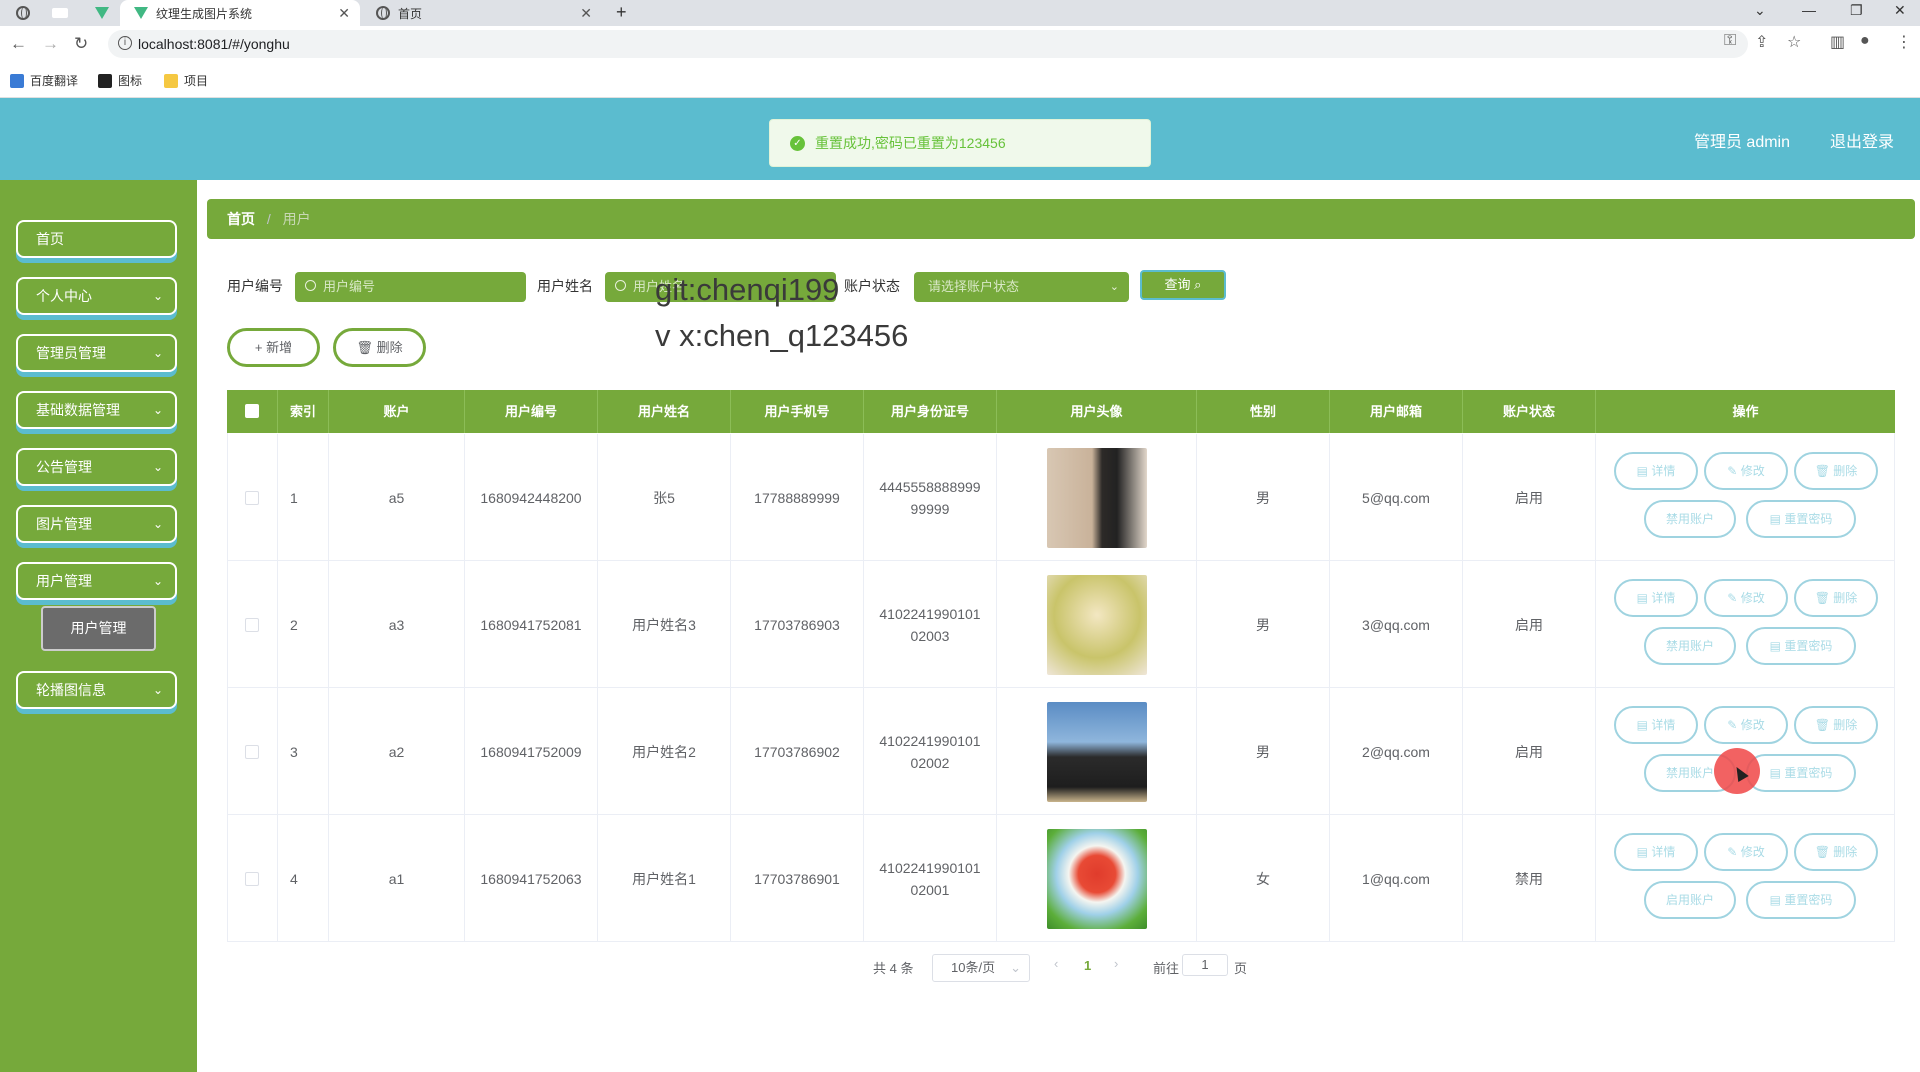 This screenshot has height=1072, width=1920. Describe the element at coordinates (1205, 965) in the screenshot. I see `goto-page-input: 1` at that location.